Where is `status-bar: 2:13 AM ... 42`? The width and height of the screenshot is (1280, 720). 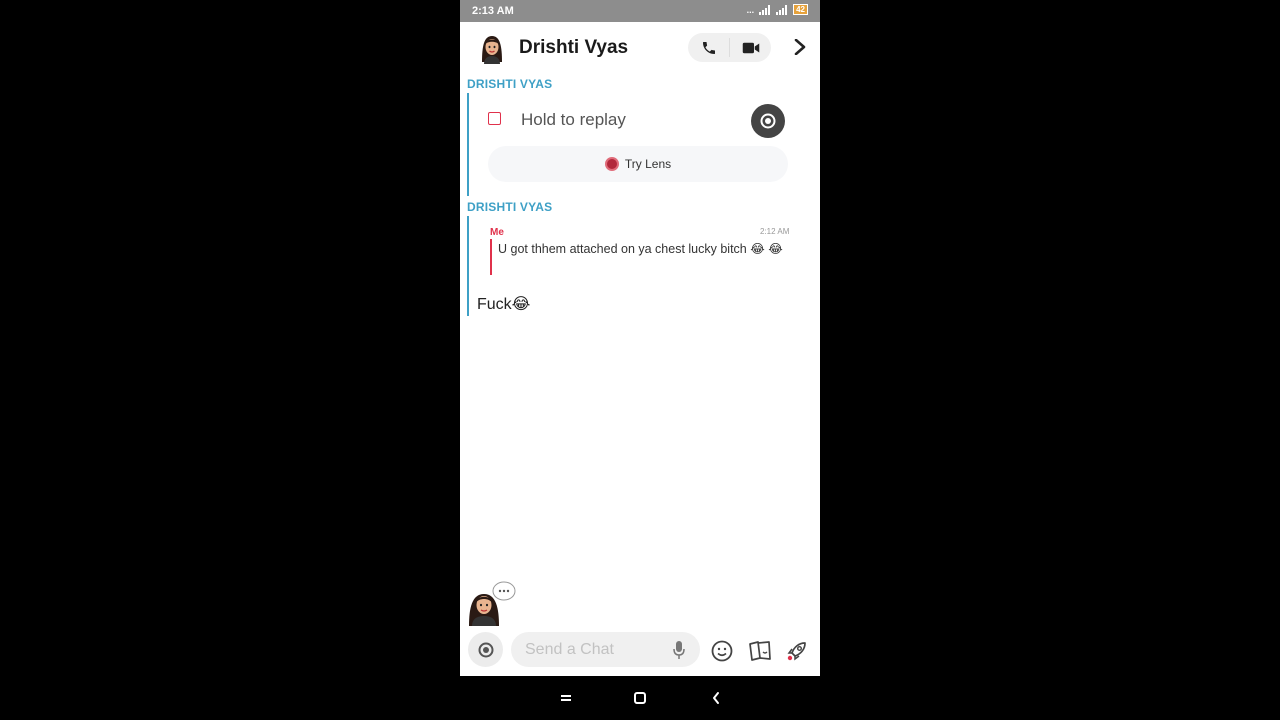 status-bar: 2:13 AM ... 42 is located at coordinates (640, 11).